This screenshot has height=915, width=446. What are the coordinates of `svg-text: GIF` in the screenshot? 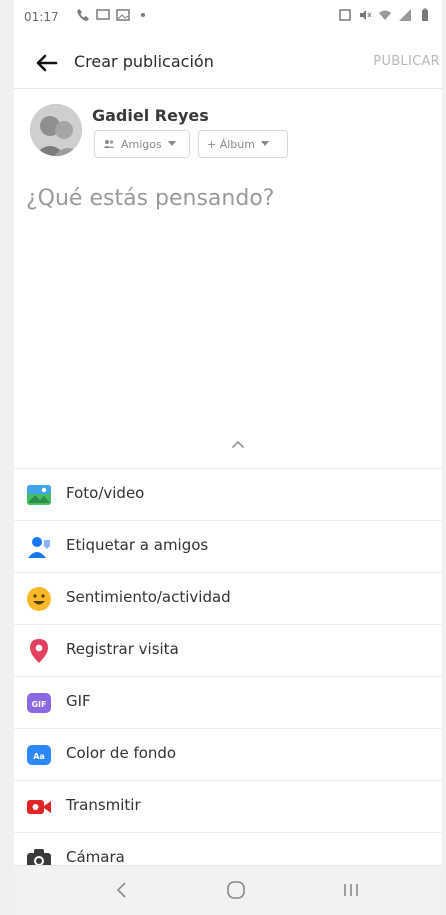 It's located at (38, 704).